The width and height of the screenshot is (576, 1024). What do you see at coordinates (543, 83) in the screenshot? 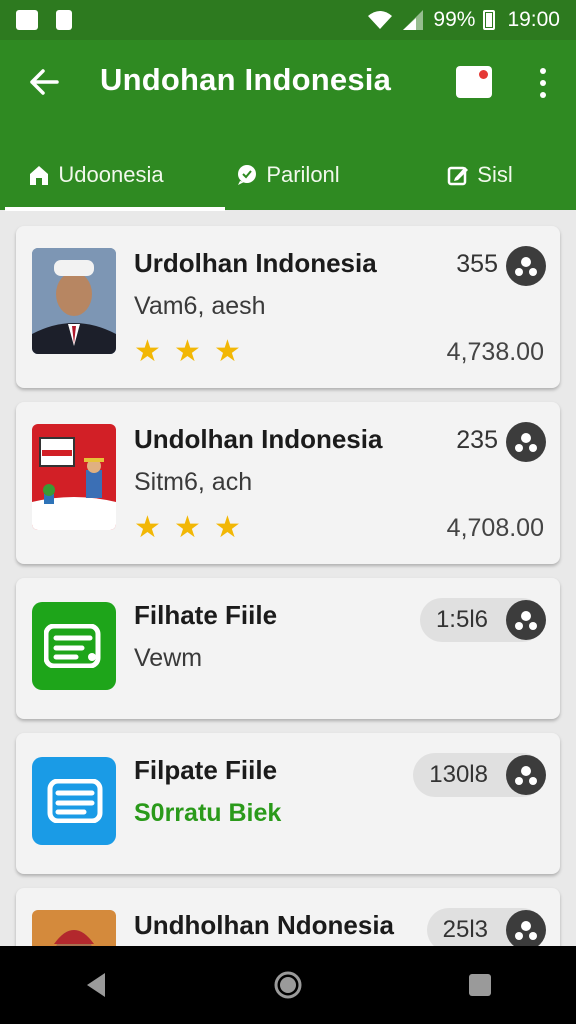
I see `more-vert-icon` at bounding box center [543, 83].